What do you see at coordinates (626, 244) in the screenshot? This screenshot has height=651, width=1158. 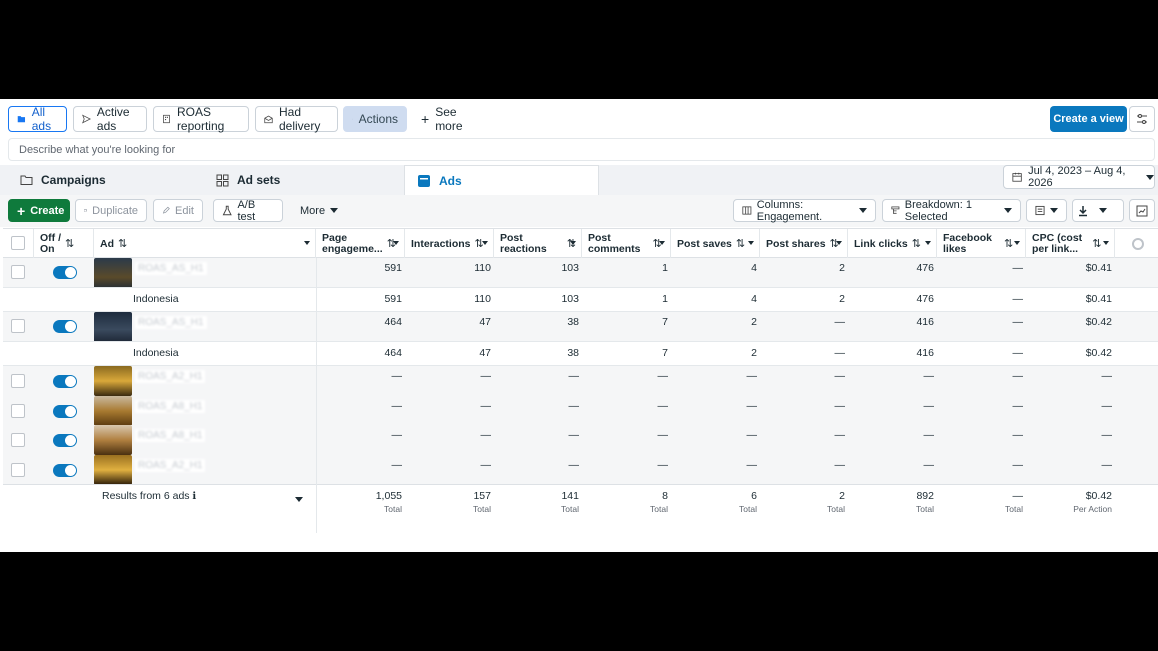 I see `header-post-comments: Post comments ⇅` at bounding box center [626, 244].